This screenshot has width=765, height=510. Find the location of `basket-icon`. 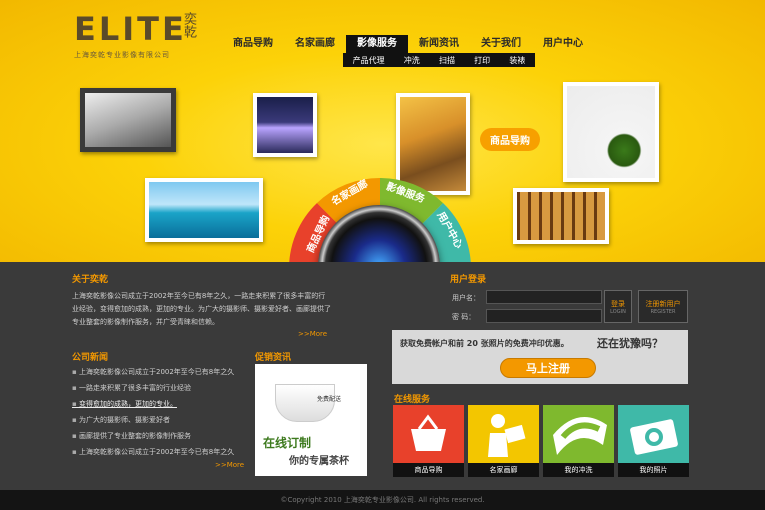

basket-icon is located at coordinates (428, 434).